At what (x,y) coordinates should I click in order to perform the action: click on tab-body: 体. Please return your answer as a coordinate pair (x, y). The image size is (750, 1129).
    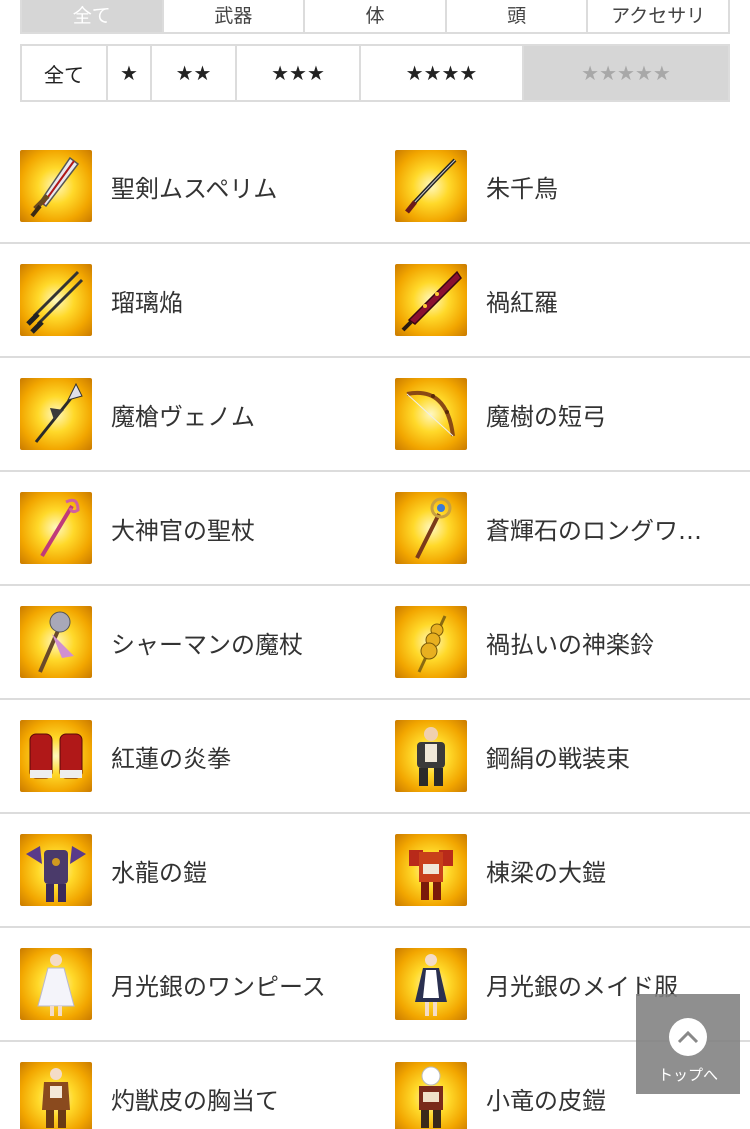
    Looking at the image, I should click on (374, 16).